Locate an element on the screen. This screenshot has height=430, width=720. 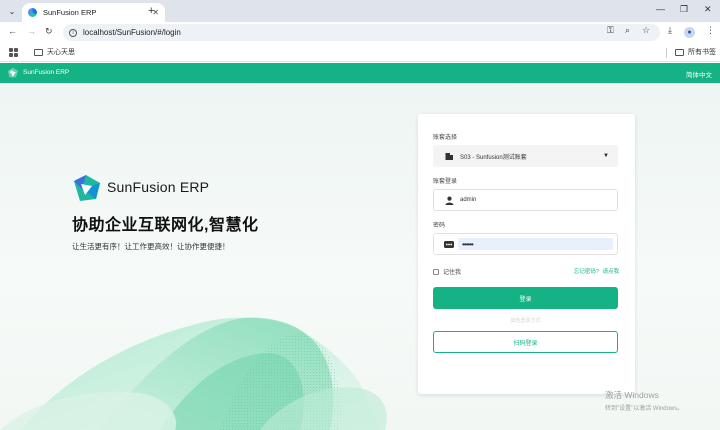
back-icon: ← is located at coordinates (12, 31).